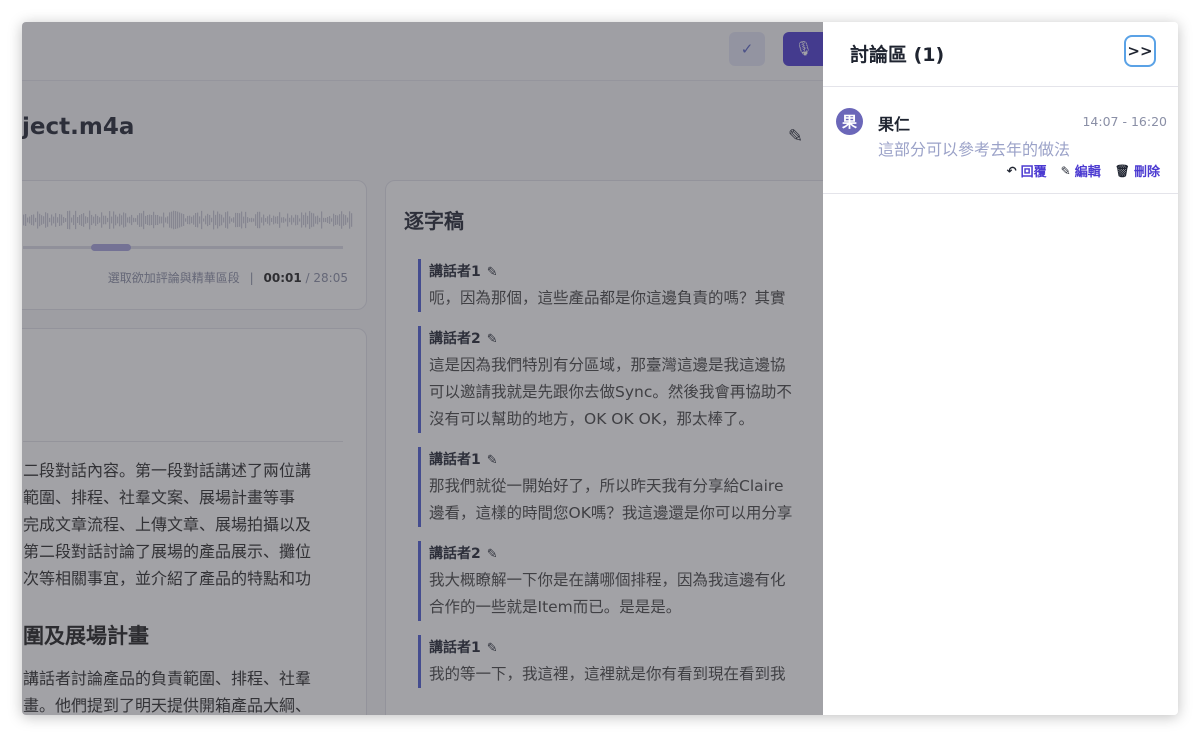 The height and width of the screenshot is (737, 1200). I want to click on comment-text: 這部分可以參考去年的做法, so click(974, 149).